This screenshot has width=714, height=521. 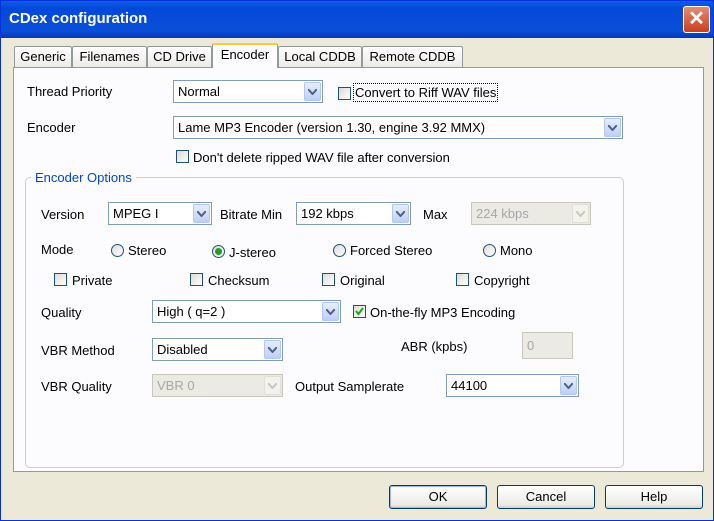 What do you see at coordinates (252, 252) in the screenshot?
I see `mode-jstereo-label: J-stereo` at bounding box center [252, 252].